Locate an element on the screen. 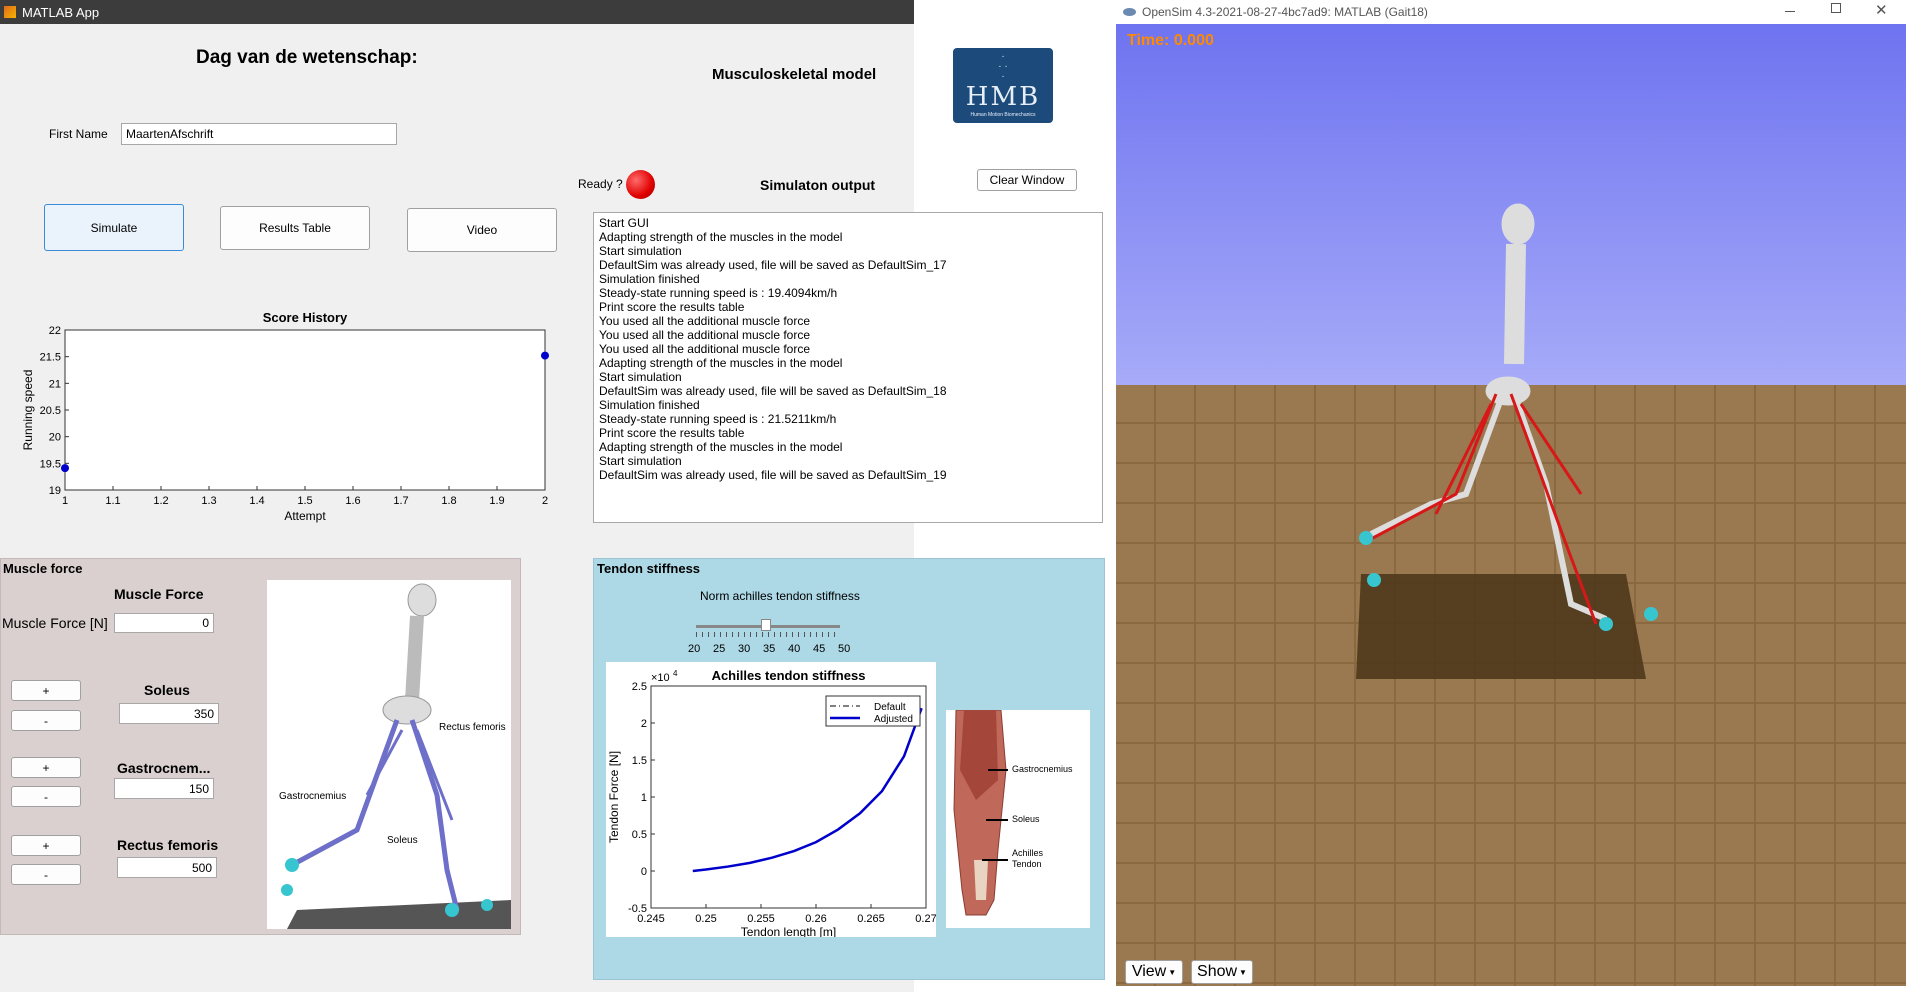  rectus-femoris-annotation: Rectus femoris is located at coordinates (472, 727).